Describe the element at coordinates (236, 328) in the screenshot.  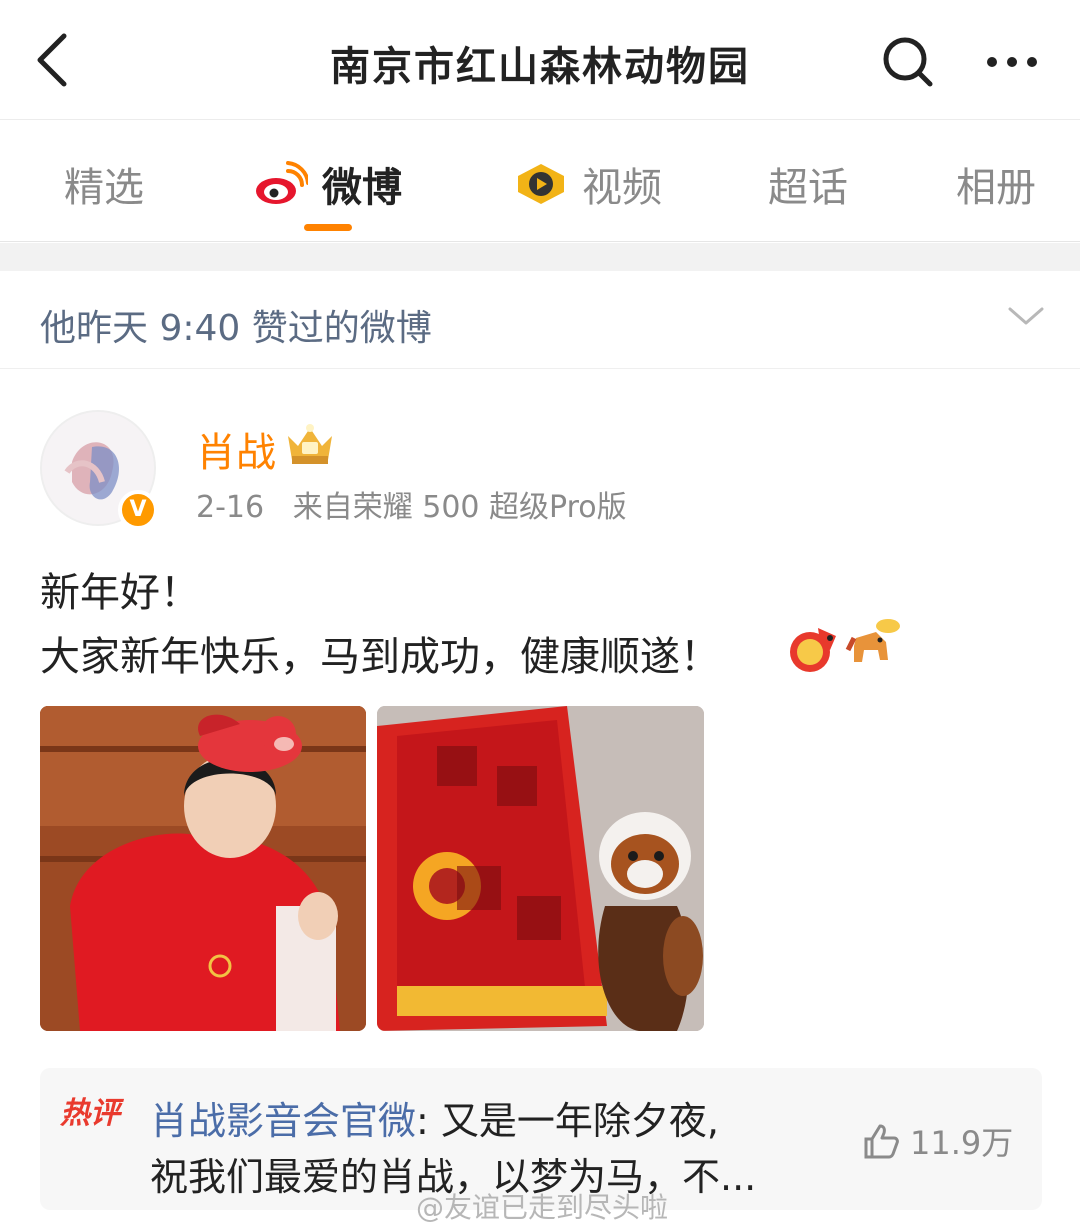
I see `liked-text: 他昨天 9:40 赞过的微博` at that location.